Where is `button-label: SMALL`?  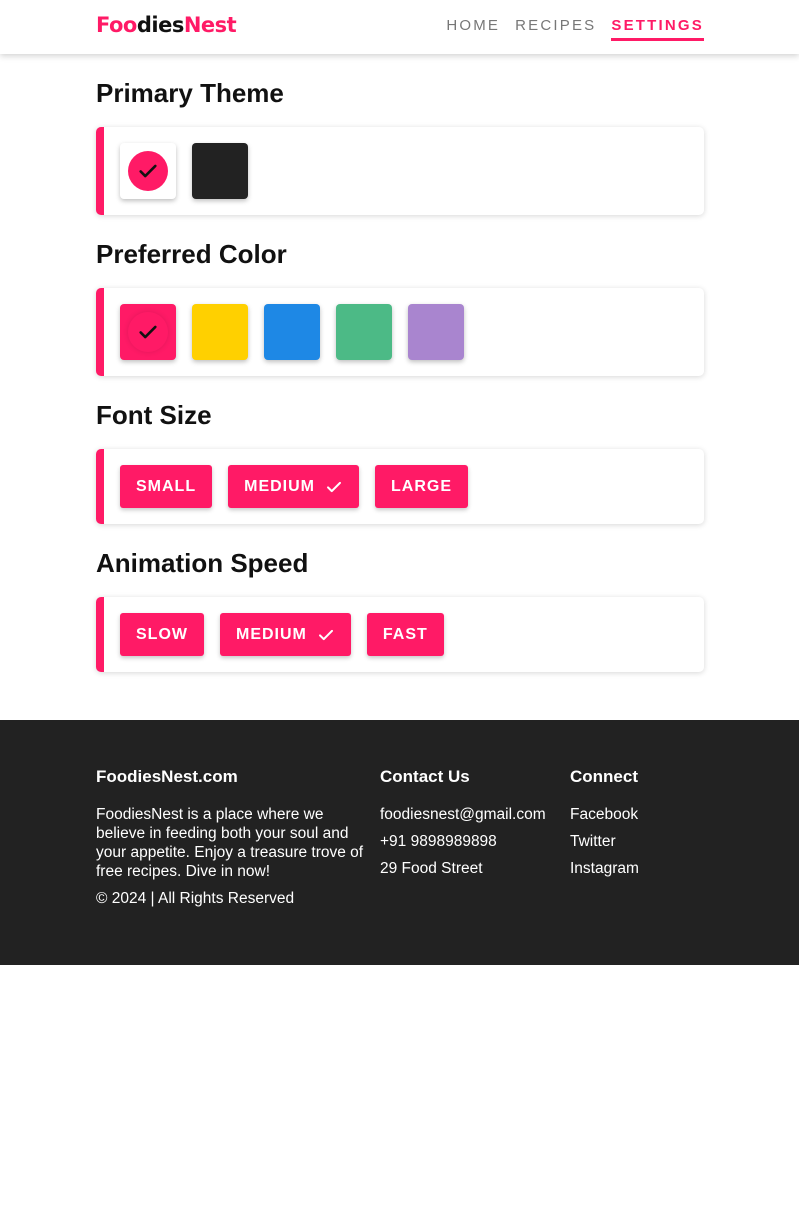 button-label: SMALL is located at coordinates (166, 486).